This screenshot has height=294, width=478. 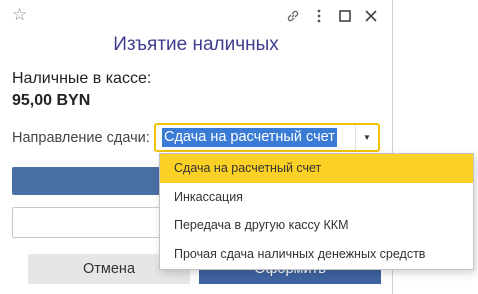 I want to click on direction-select: Сдача на расчетный счет ▼, so click(x=267, y=137).